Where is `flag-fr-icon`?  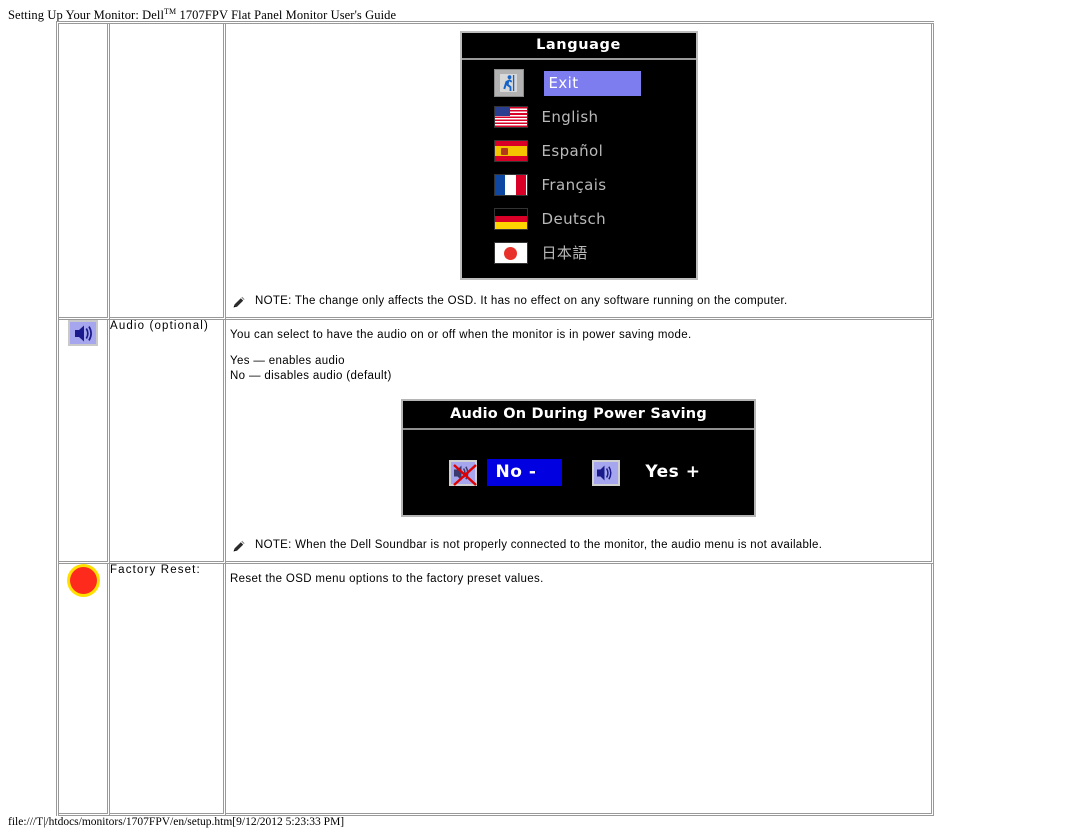 flag-fr-icon is located at coordinates (510, 185).